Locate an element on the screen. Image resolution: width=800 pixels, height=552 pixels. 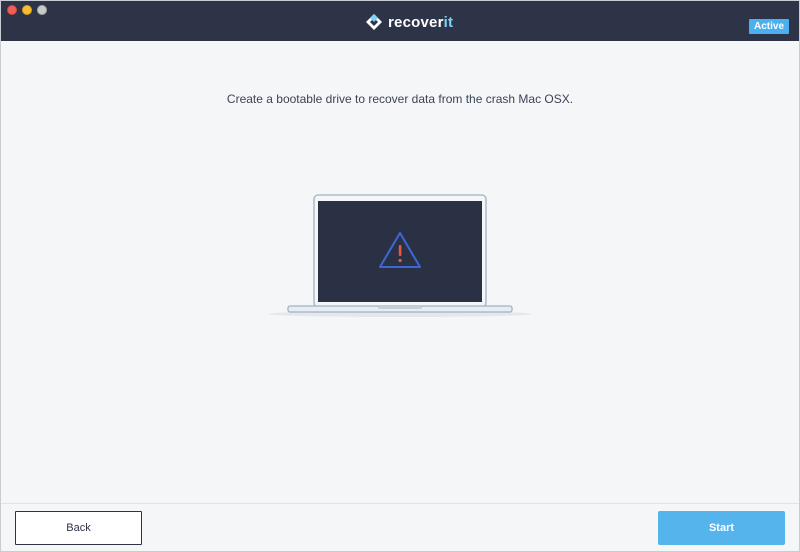
zoom-window-button is located at coordinates (42, 10).